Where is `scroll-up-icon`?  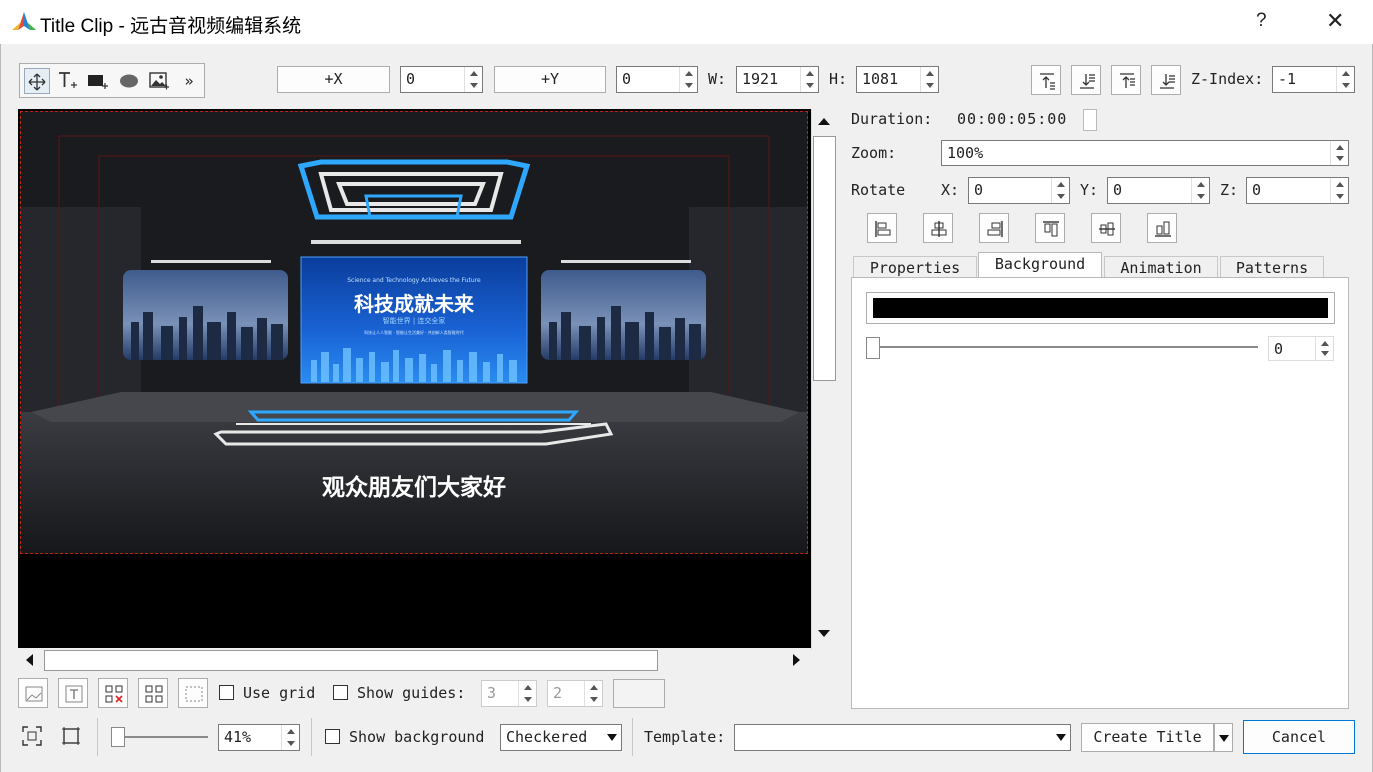 scroll-up-icon is located at coordinates (824, 121).